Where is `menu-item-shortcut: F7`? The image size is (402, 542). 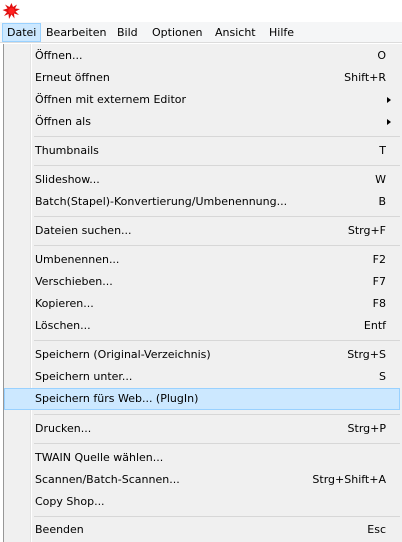
menu-item-shortcut: F7 is located at coordinates (379, 281).